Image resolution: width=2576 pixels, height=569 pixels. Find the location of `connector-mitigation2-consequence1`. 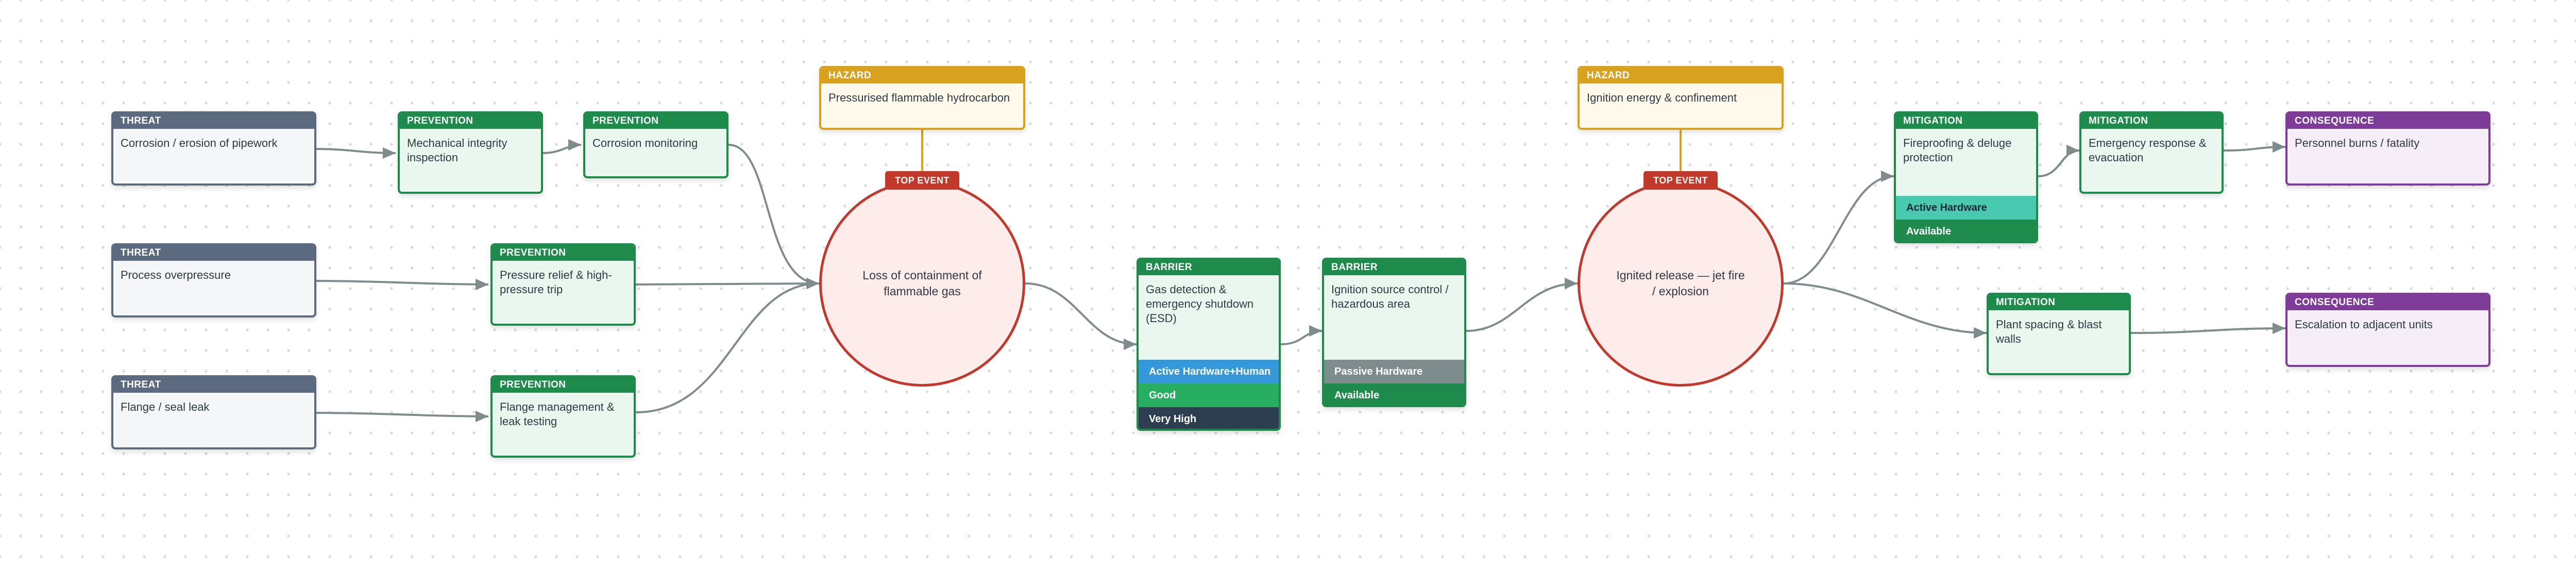

connector-mitigation2-consequence1 is located at coordinates (2254, 147).